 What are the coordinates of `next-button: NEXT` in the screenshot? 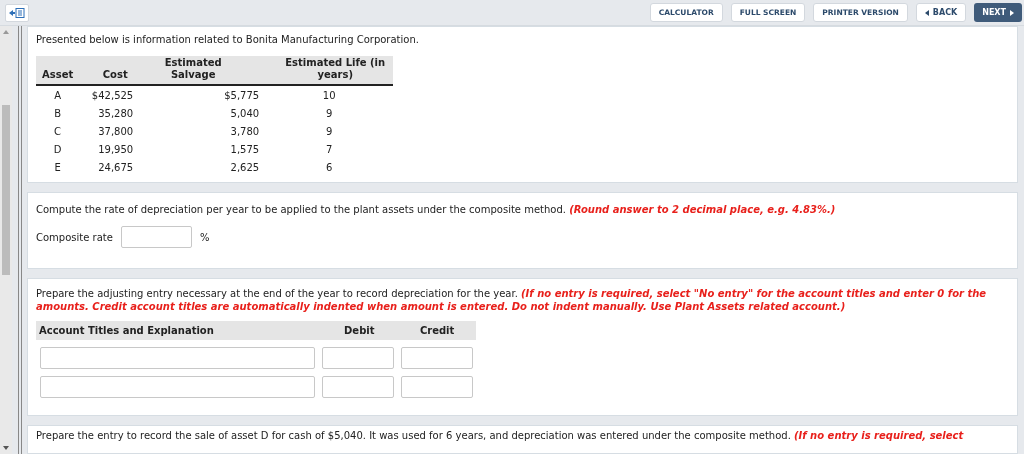 It's located at (998, 12).